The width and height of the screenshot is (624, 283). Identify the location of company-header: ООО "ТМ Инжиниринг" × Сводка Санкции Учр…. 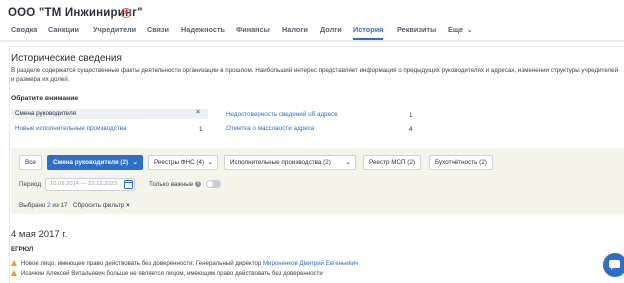
(312, 20).